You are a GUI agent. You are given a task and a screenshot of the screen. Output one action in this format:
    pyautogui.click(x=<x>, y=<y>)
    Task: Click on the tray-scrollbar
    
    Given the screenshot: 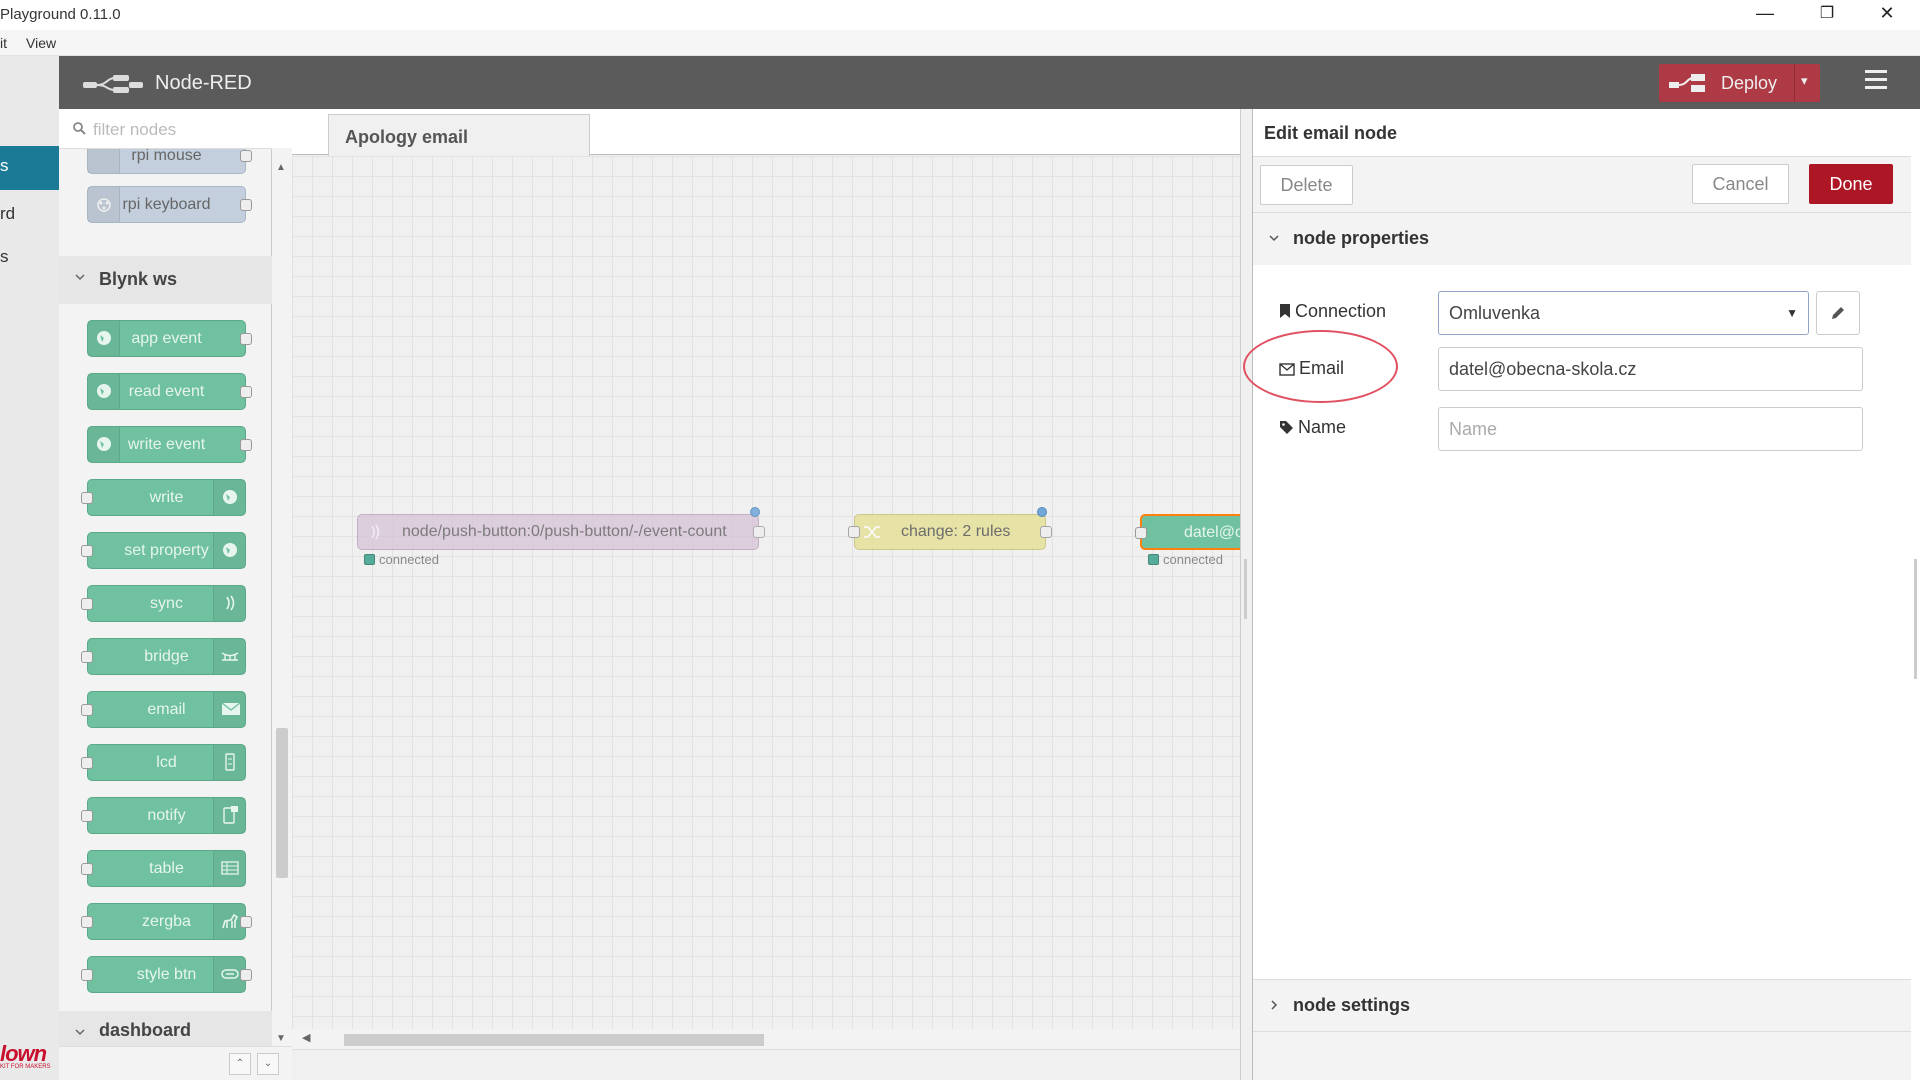 What is the action you would take?
    pyautogui.click(x=1915, y=594)
    